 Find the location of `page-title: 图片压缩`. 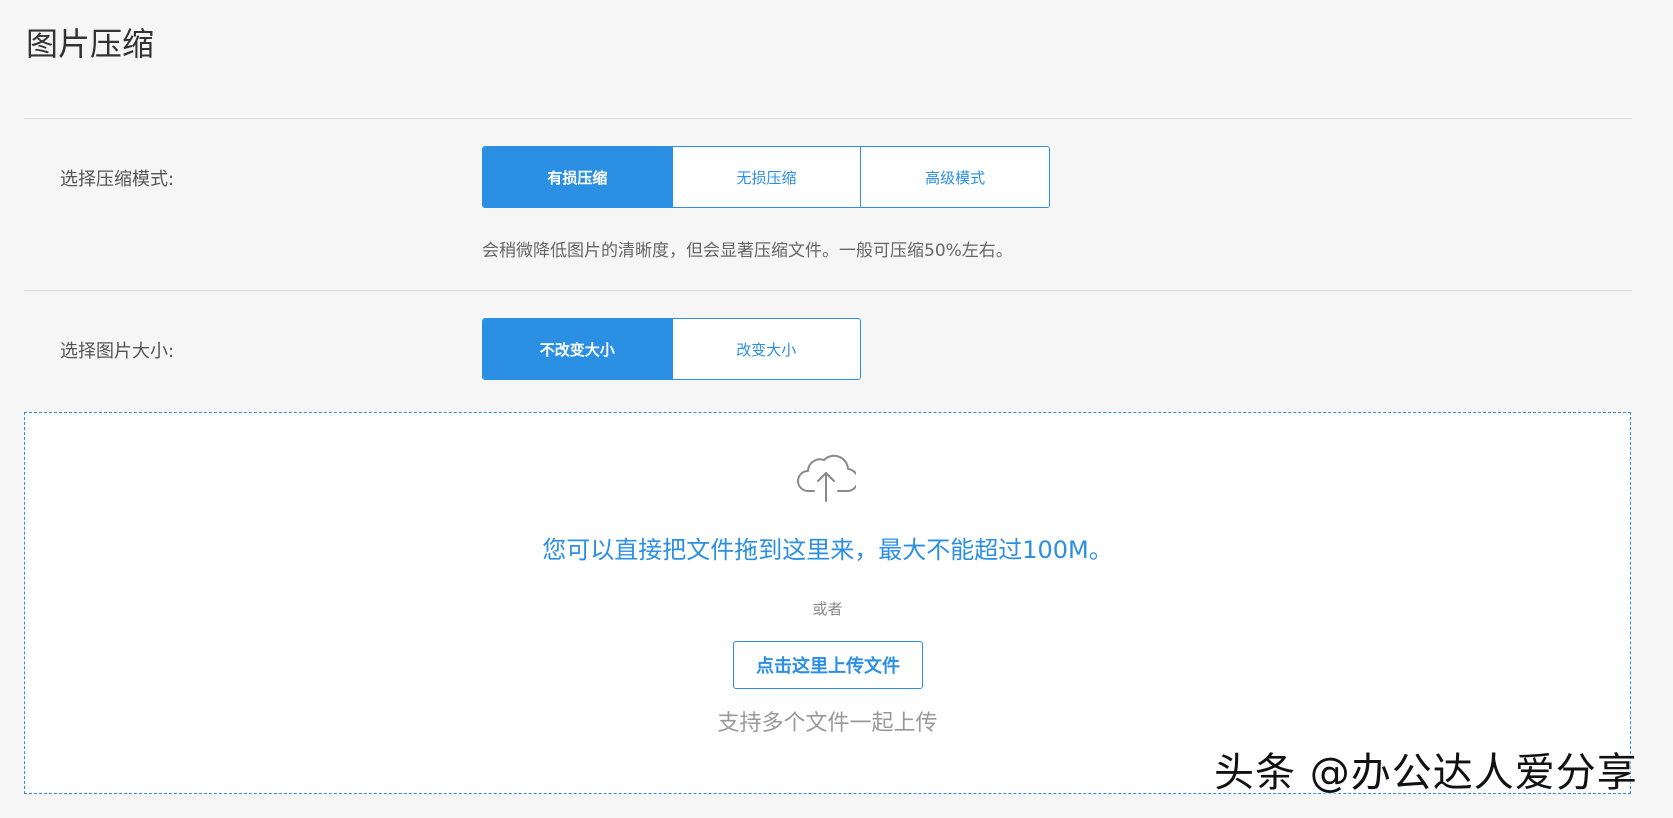

page-title: 图片压缩 is located at coordinates (90, 44).